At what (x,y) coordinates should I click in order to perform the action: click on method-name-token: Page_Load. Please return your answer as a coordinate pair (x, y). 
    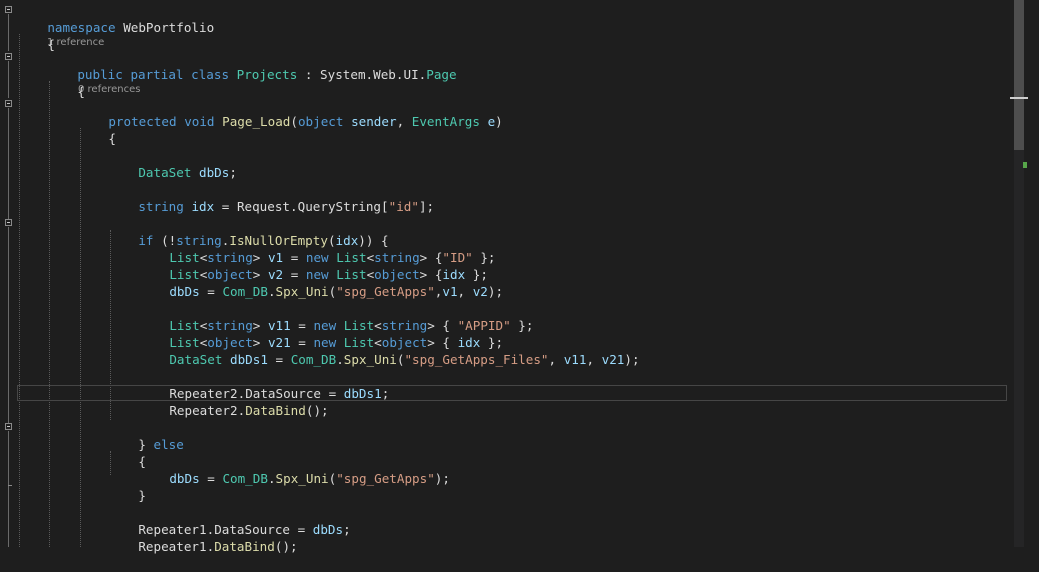
    Looking at the image, I should click on (256, 121).